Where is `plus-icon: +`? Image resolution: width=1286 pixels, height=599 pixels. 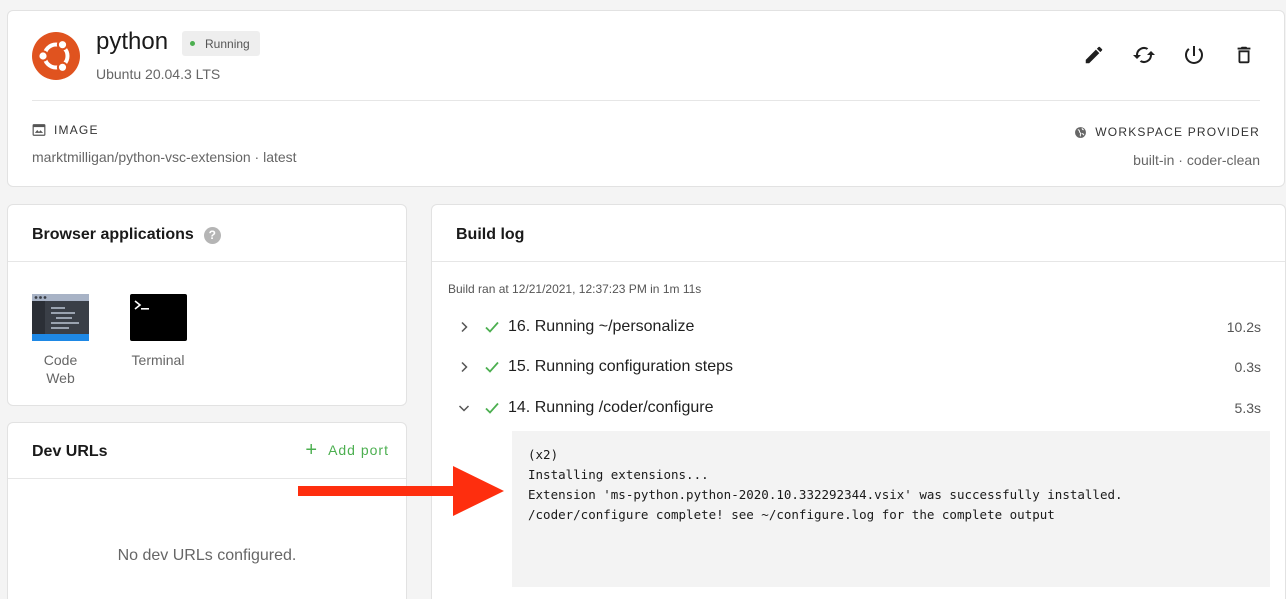 plus-icon: + is located at coordinates (312, 450).